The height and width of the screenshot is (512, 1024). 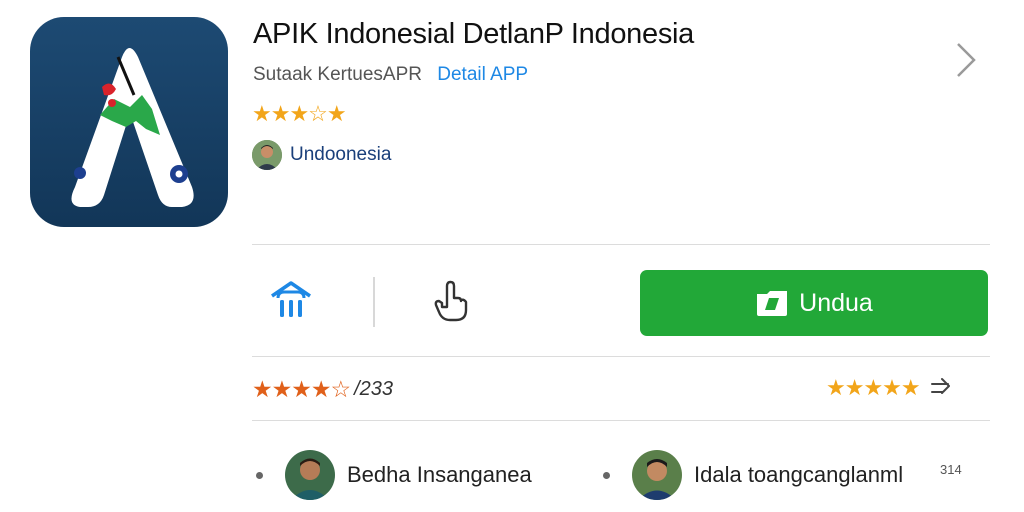 I want to click on publisher-name: Undoonesia, so click(x=341, y=154).